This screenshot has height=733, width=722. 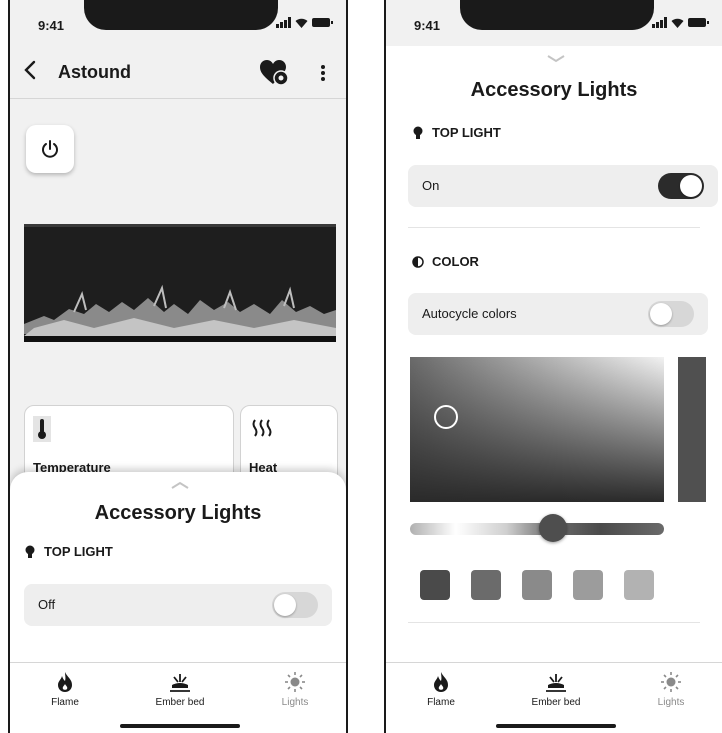 What do you see at coordinates (94, 72) in the screenshot?
I see `device-title: Astound` at bounding box center [94, 72].